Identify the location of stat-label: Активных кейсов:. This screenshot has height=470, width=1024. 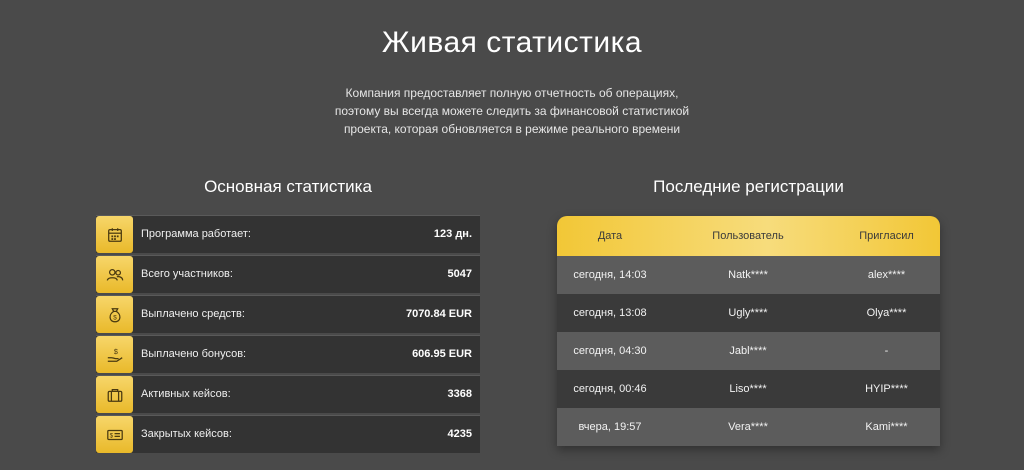
(186, 394).